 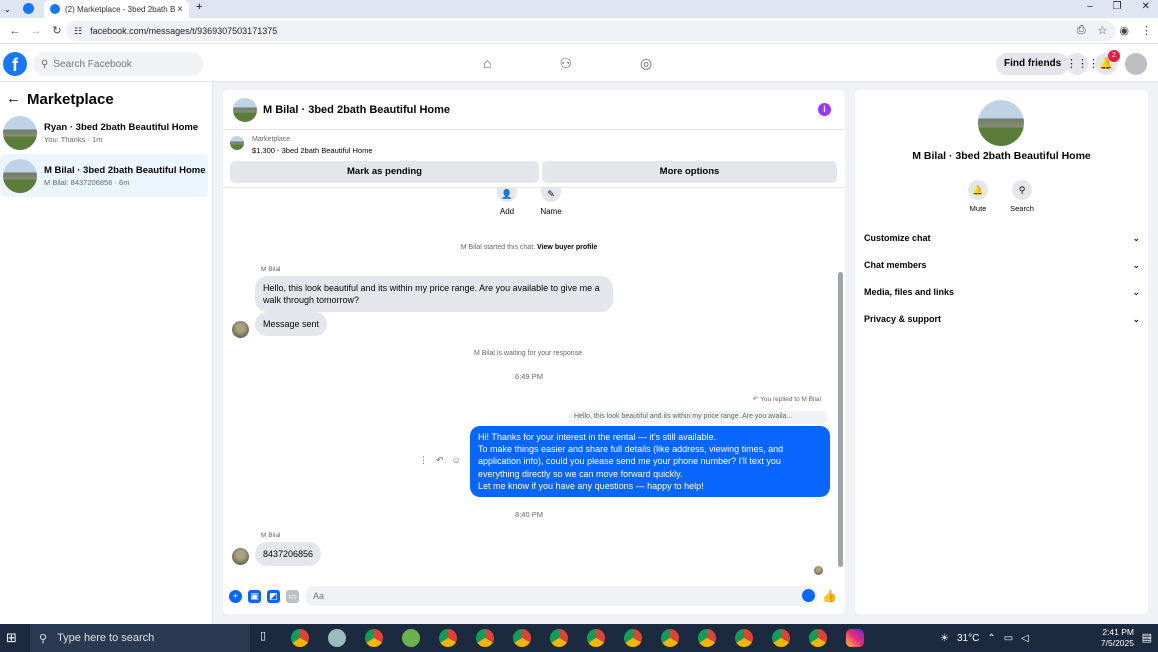 What do you see at coordinates (292, 596) in the screenshot?
I see `gif-icon: ▭` at bounding box center [292, 596].